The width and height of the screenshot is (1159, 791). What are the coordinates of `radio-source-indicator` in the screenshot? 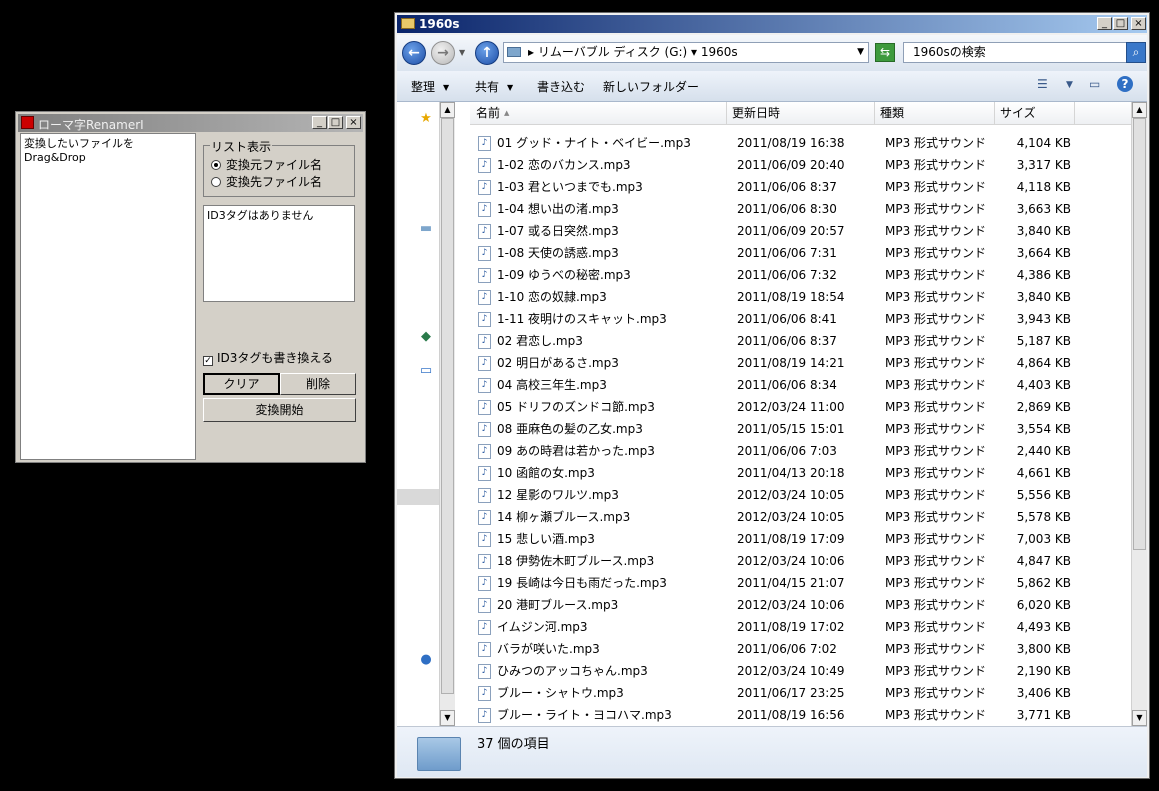 It's located at (216, 165).